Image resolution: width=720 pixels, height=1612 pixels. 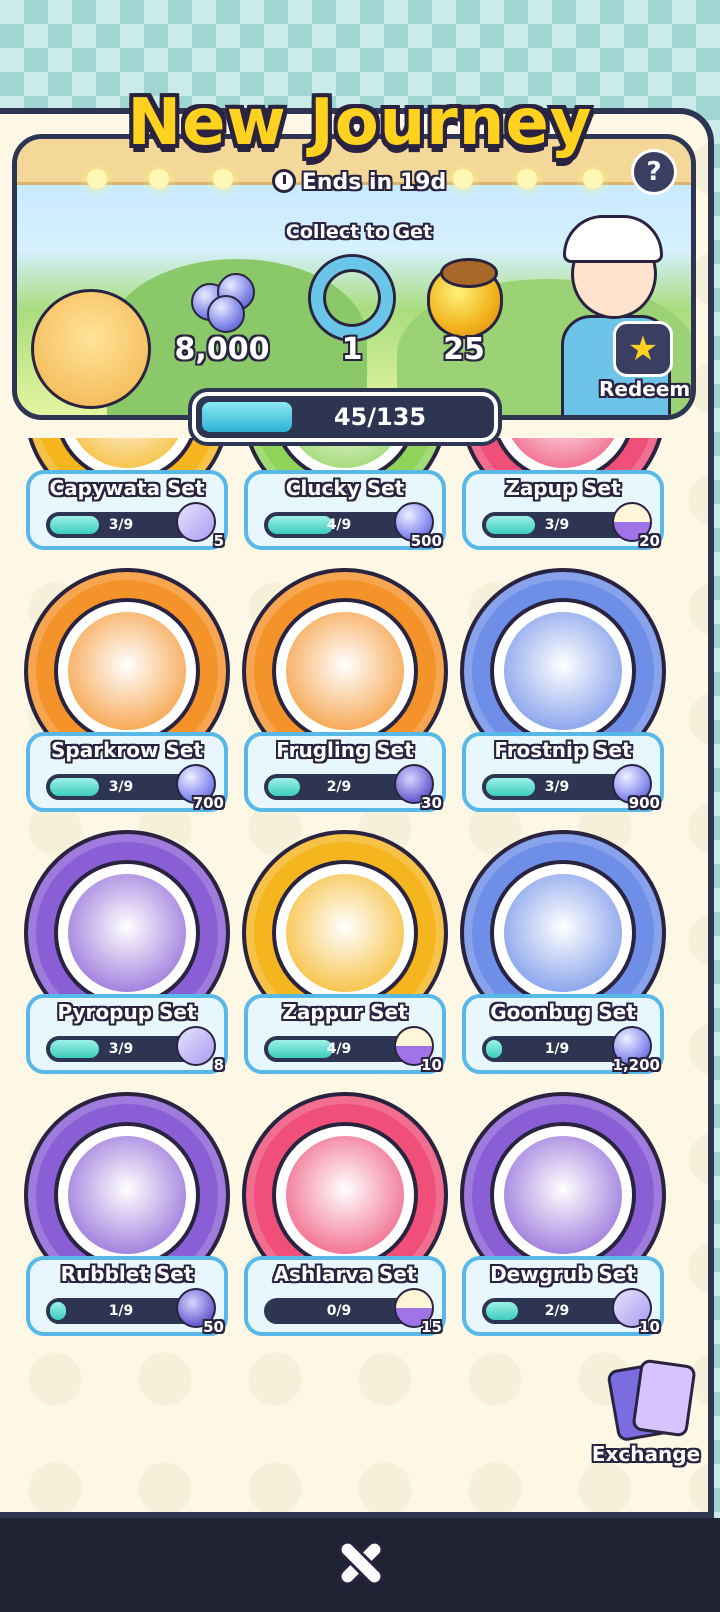 I want to click on set-reward: 5, so click(x=198, y=526).